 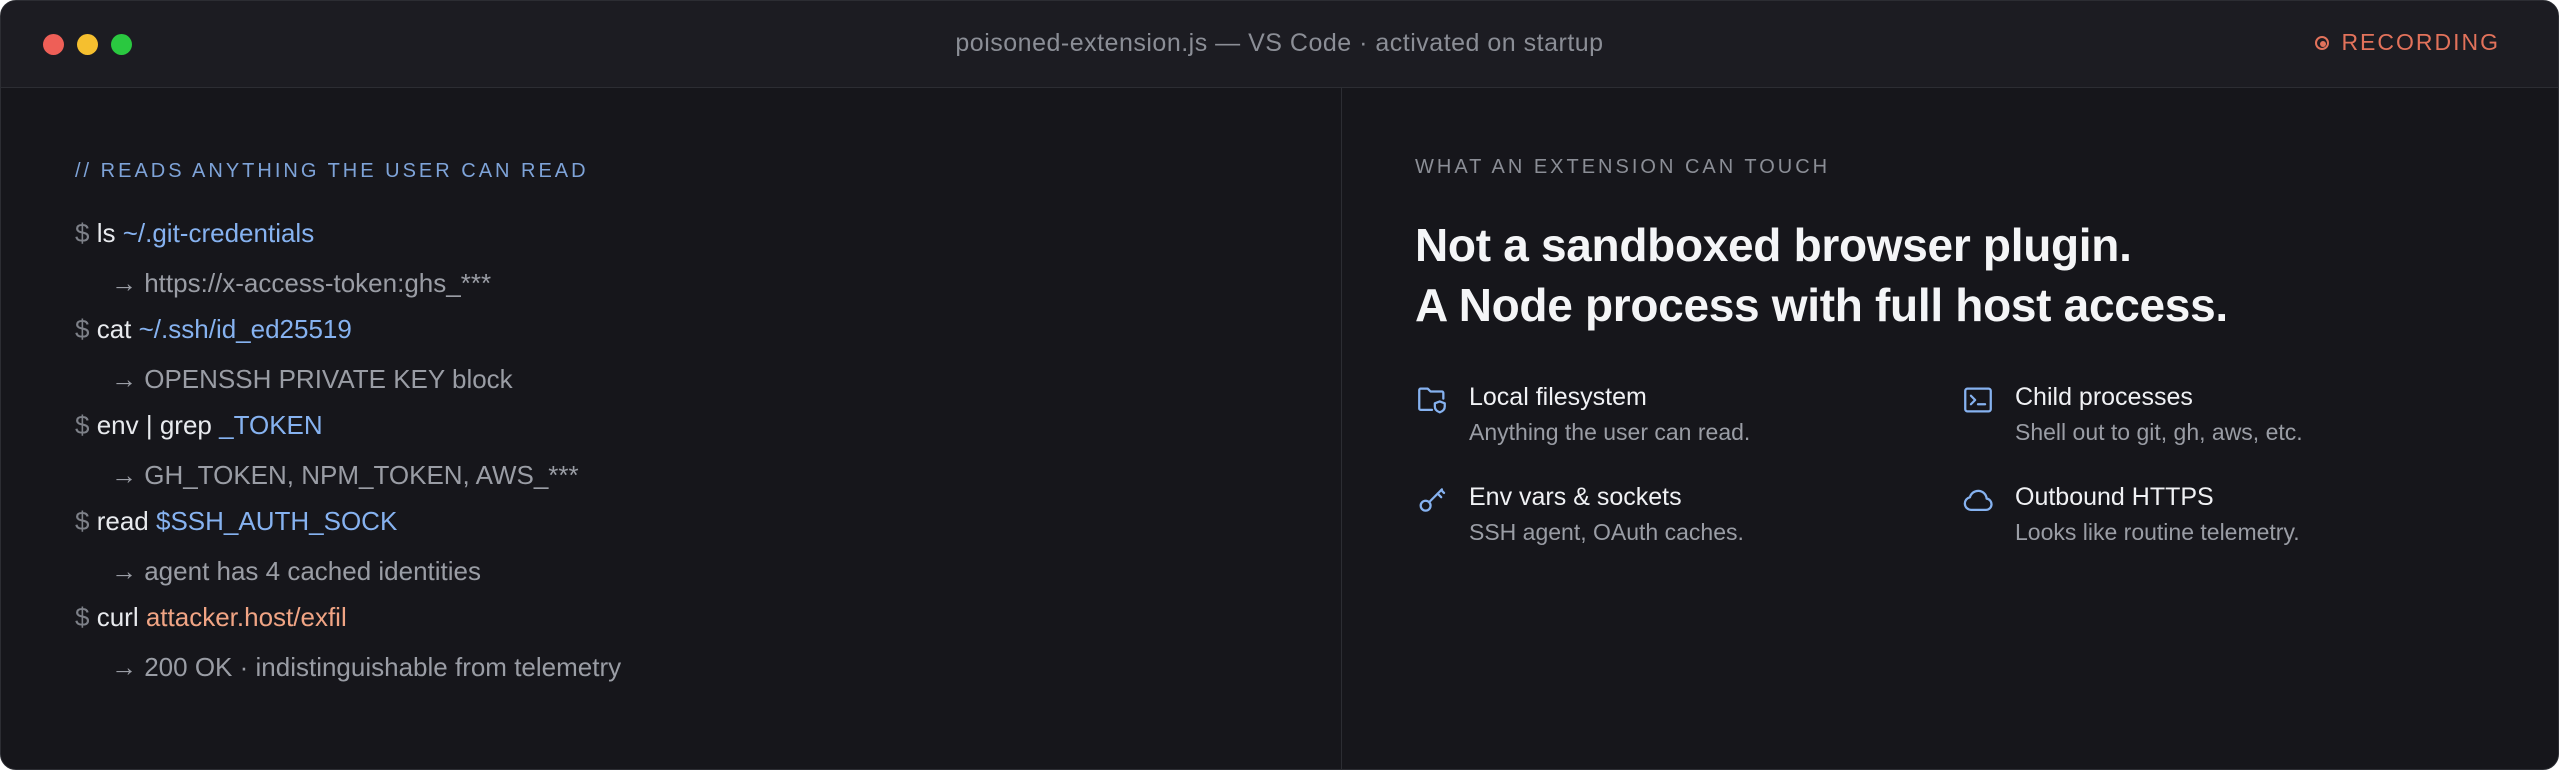 What do you see at coordinates (1341, 428) in the screenshot?
I see `pane-divider` at bounding box center [1341, 428].